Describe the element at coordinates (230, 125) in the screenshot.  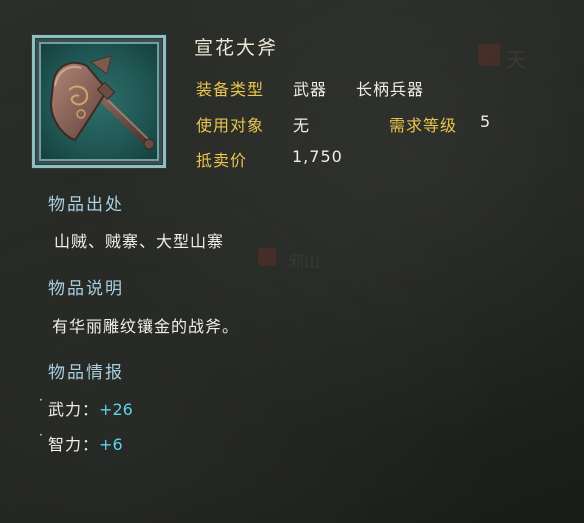
I see `user-label: 使用对象` at that location.